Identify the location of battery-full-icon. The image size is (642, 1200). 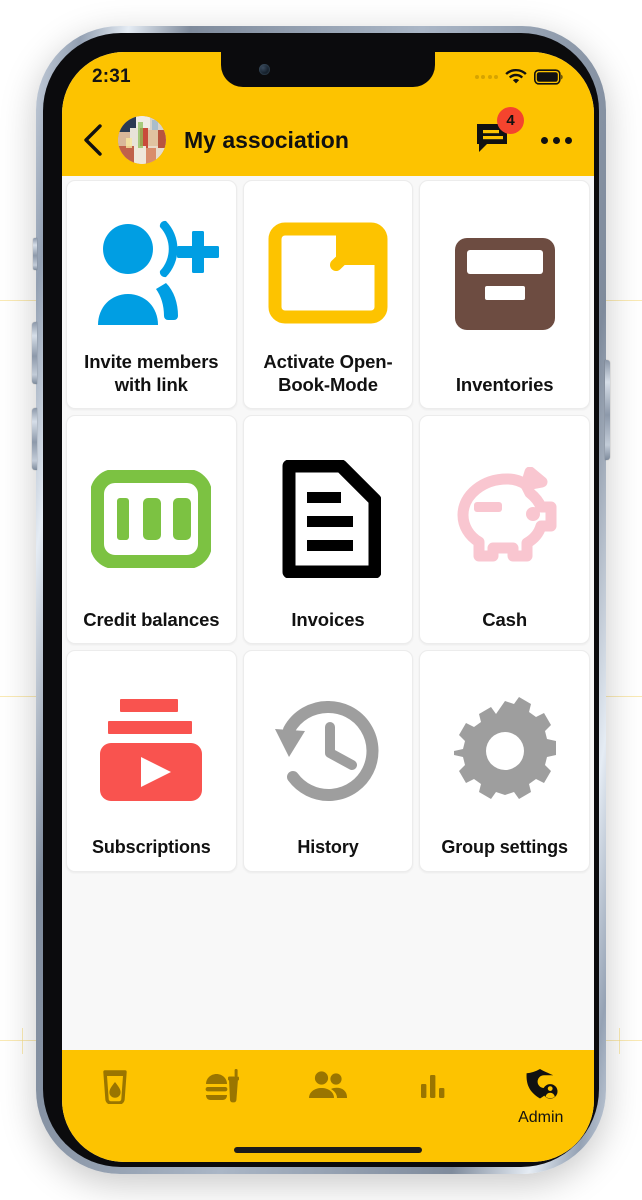
(549, 77).